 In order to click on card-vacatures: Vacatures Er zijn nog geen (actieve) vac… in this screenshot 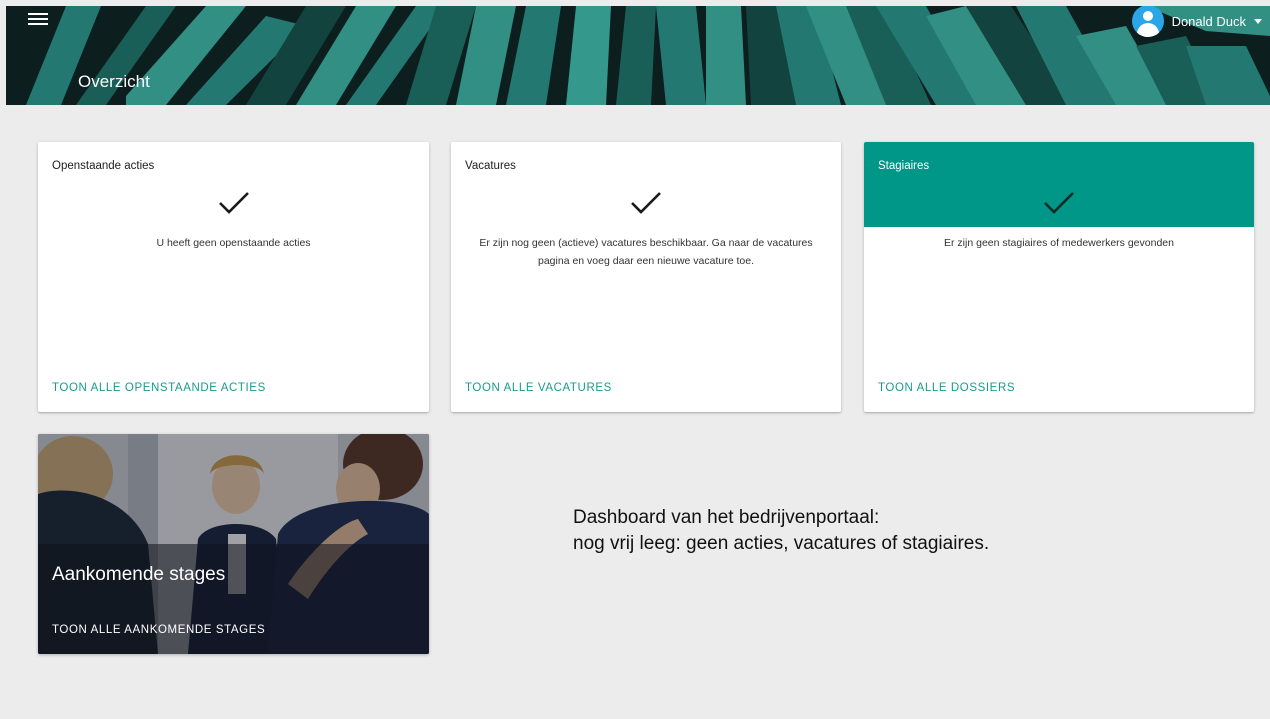, I will do `click(646, 277)`.